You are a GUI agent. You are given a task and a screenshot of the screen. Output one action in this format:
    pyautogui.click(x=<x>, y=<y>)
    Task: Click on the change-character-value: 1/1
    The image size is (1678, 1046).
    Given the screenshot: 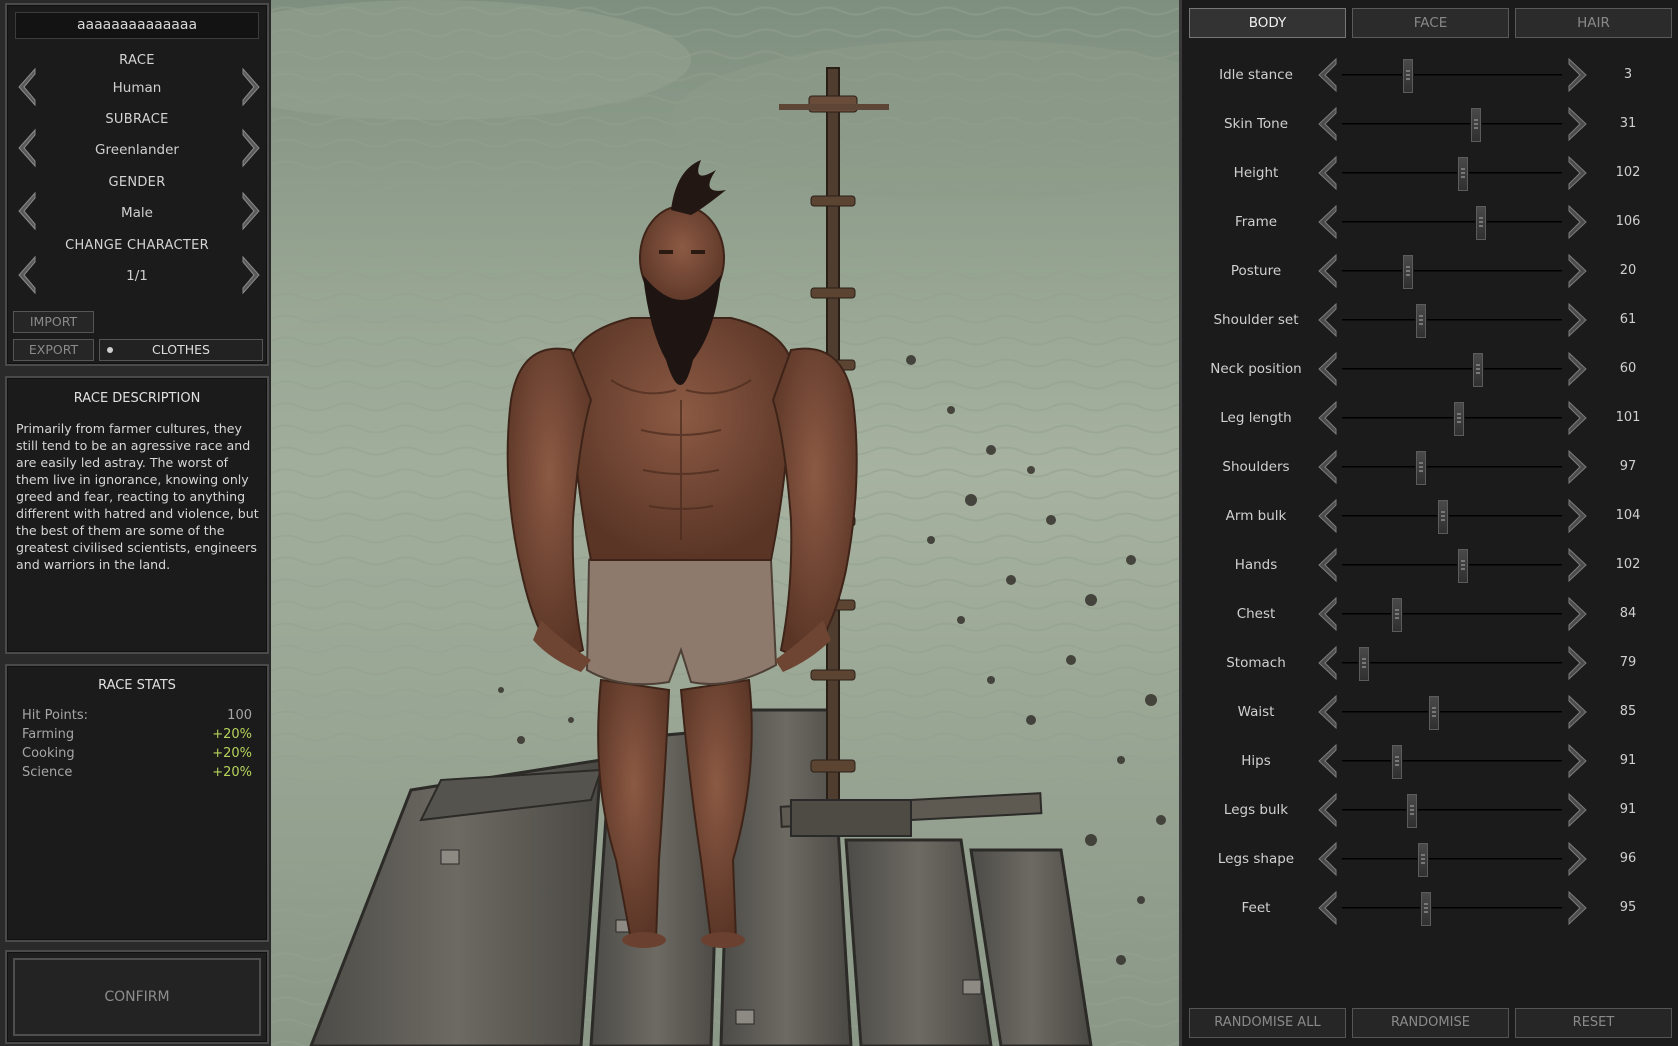 What is the action you would take?
    pyautogui.click(x=137, y=276)
    